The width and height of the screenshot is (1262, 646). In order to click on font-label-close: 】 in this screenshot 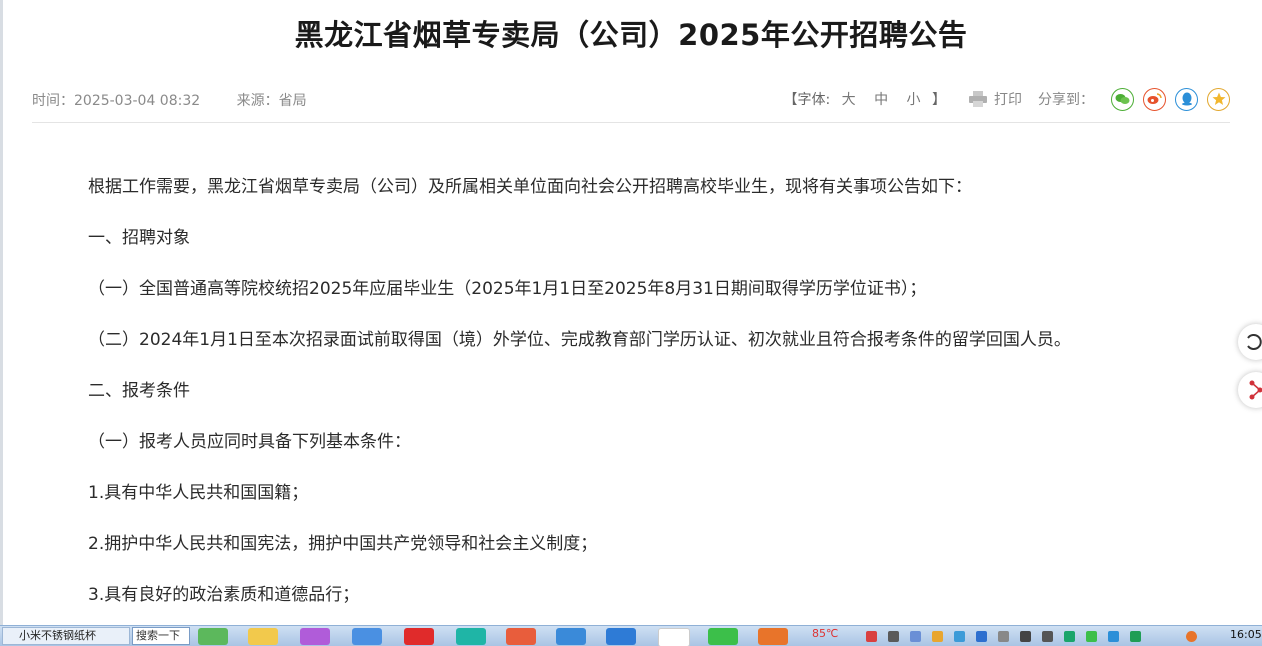, I will do `click(939, 100)`.